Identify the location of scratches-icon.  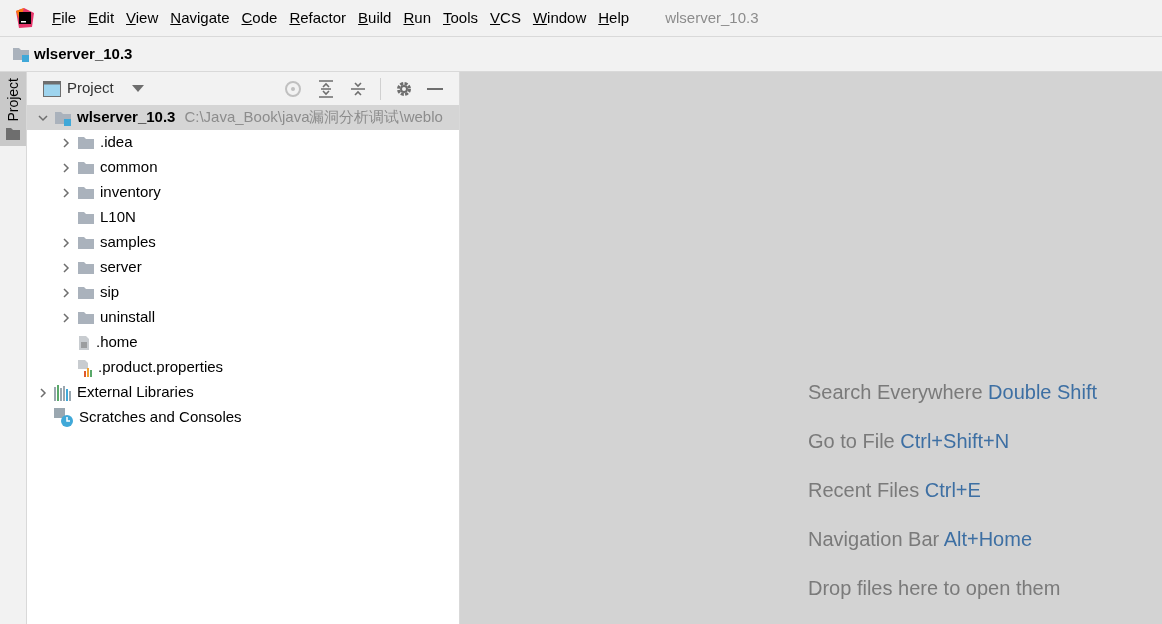
(64, 417).